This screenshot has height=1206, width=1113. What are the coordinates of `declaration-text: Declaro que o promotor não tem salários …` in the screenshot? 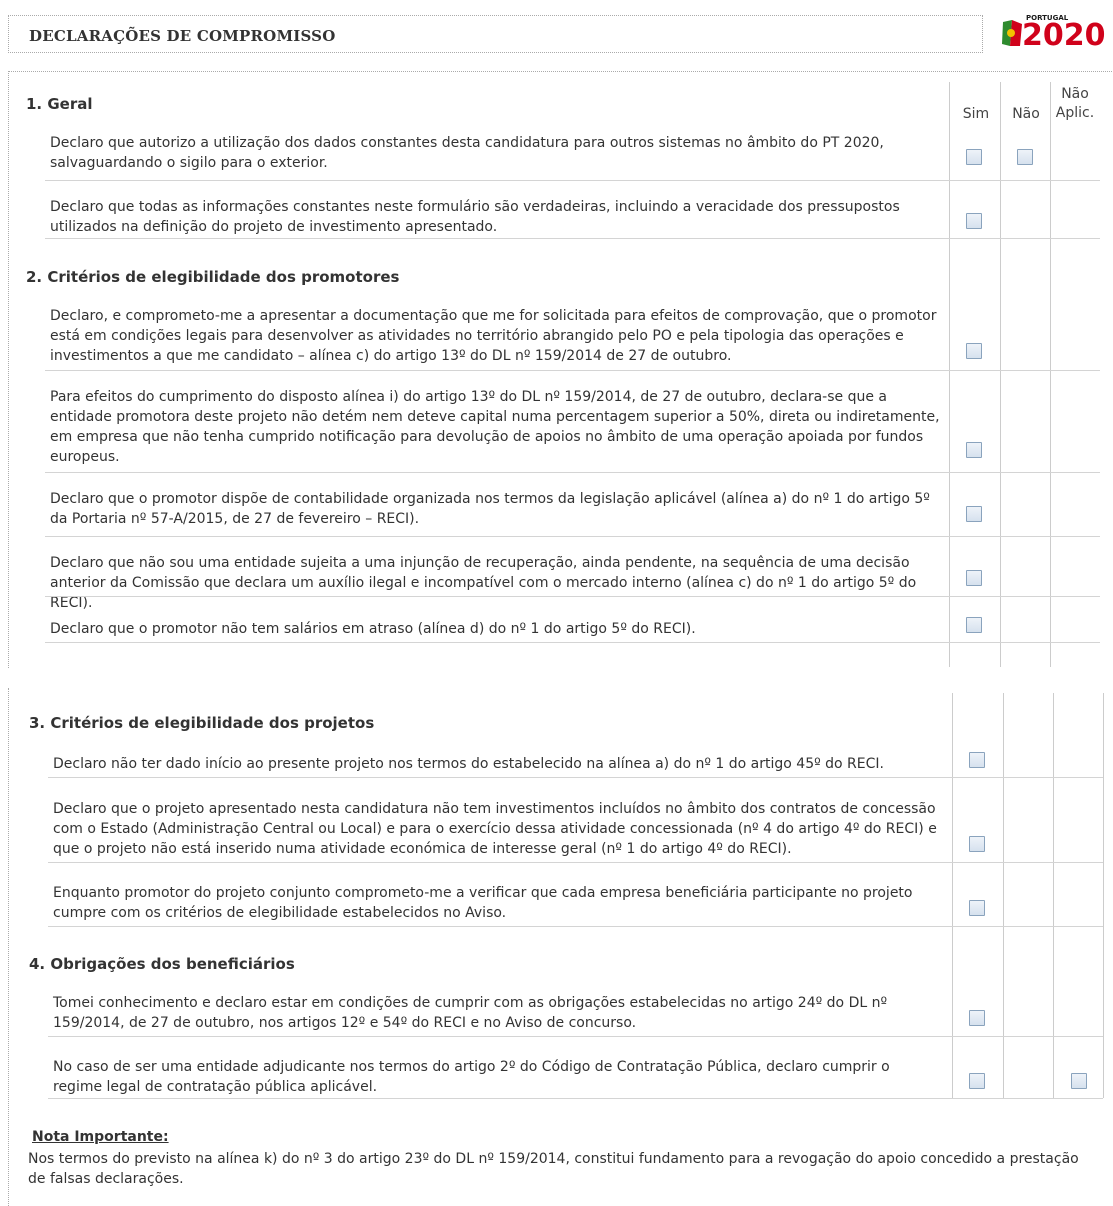 It's located at (373, 629).